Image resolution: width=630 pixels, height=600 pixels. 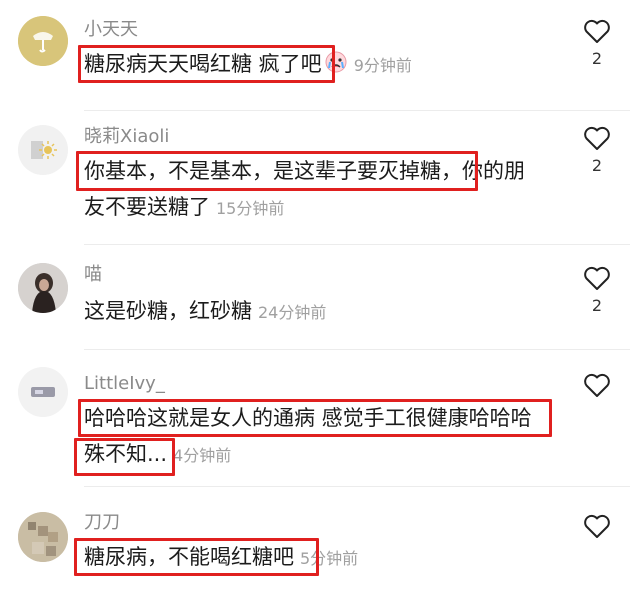 What do you see at coordinates (111, 30) in the screenshot?
I see `username: 小天天` at bounding box center [111, 30].